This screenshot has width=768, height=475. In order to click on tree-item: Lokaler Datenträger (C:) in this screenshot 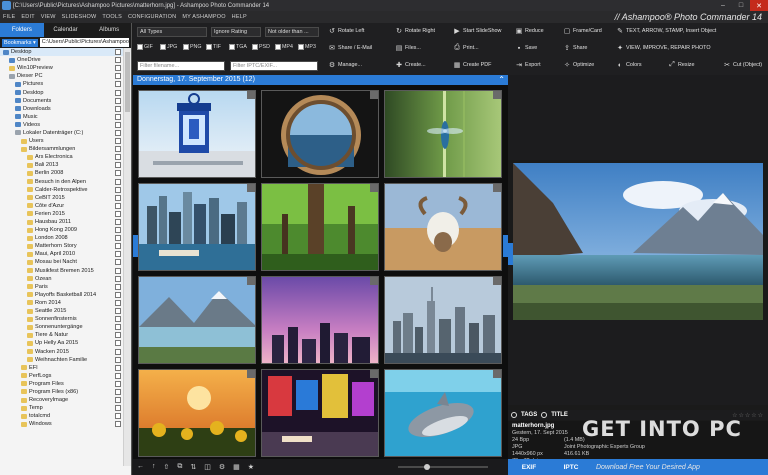, I will do `click(65, 133)`.